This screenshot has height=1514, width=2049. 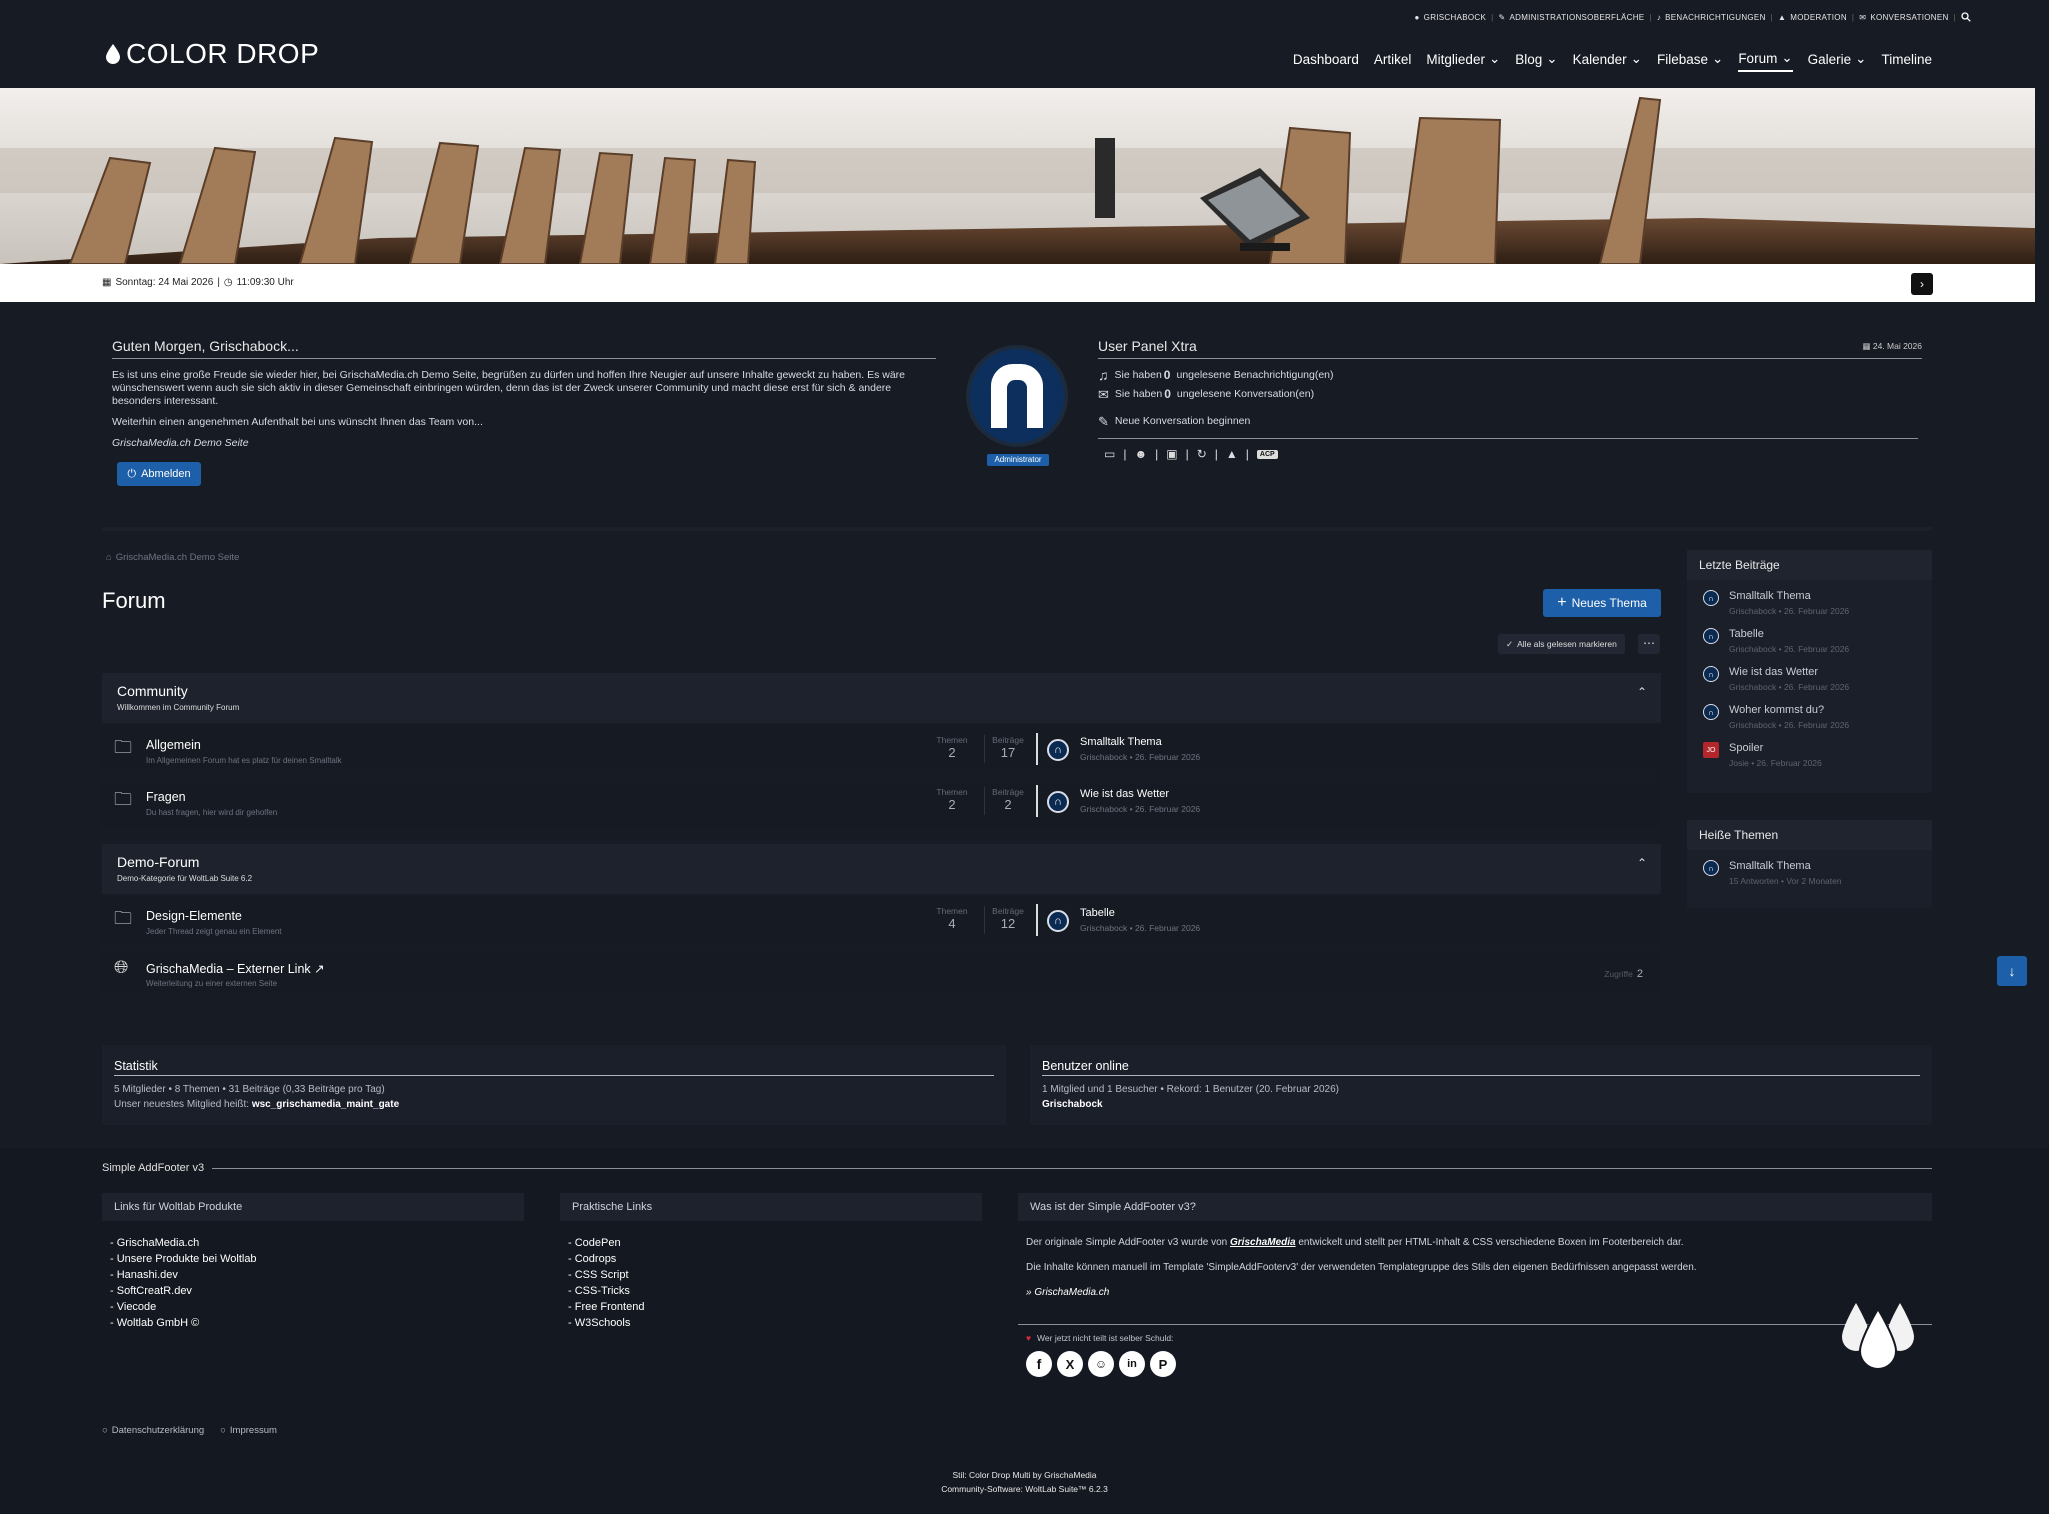 What do you see at coordinates (1602, 603) in the screenshot?
I see `new-thread-button: + Neues Thema` at bounding box center [1602, 603].